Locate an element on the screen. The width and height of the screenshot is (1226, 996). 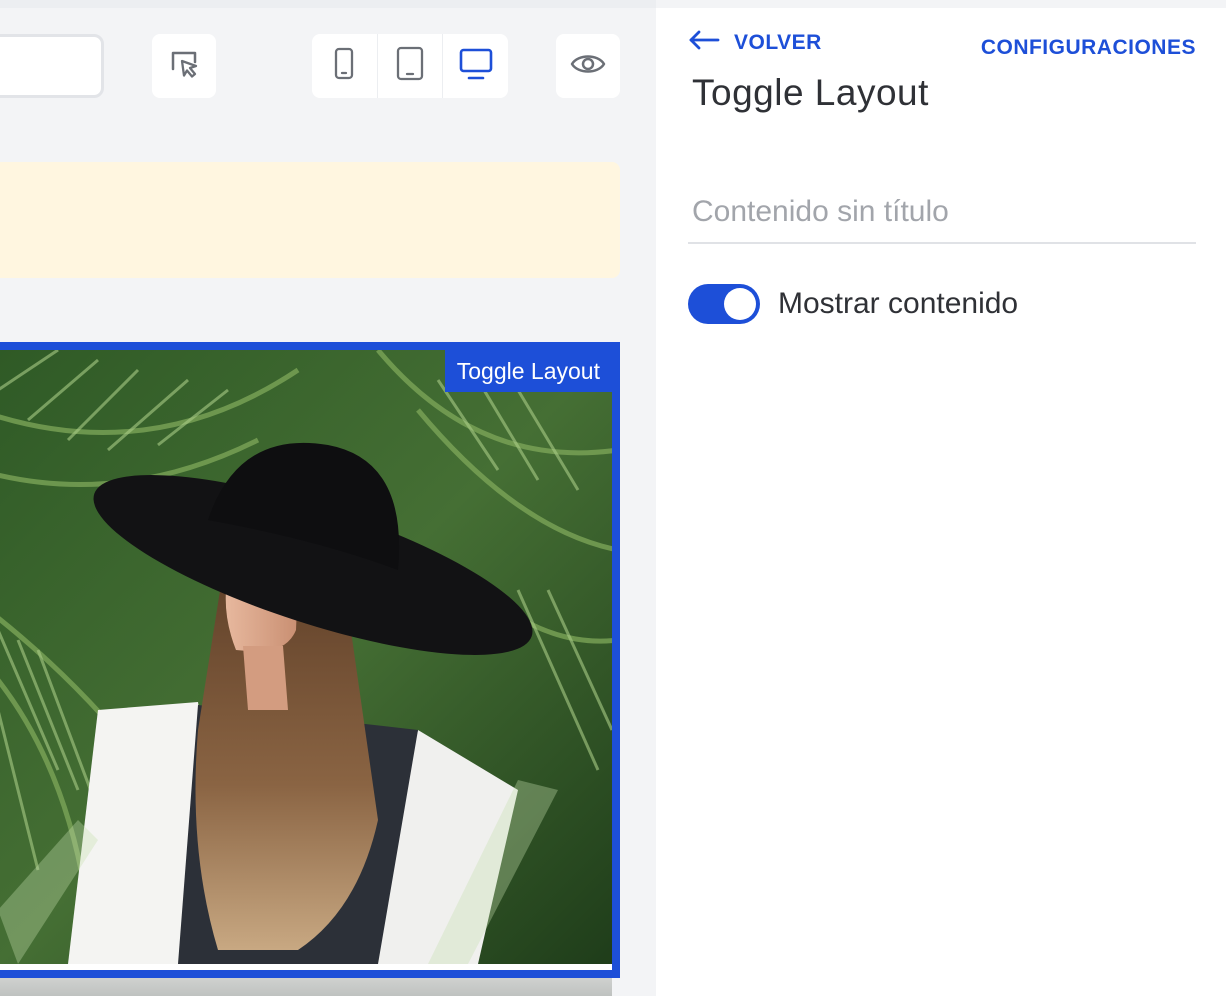
cursor-select-icon is located at coordinates (184, 66).